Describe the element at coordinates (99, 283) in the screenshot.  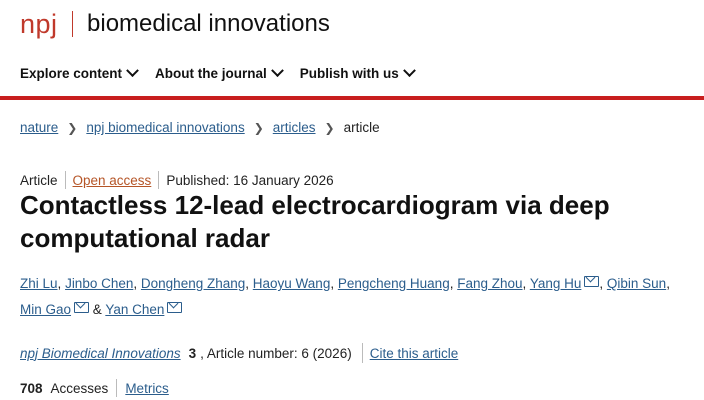
I see `author-link: Jinbo Chen` at that location.